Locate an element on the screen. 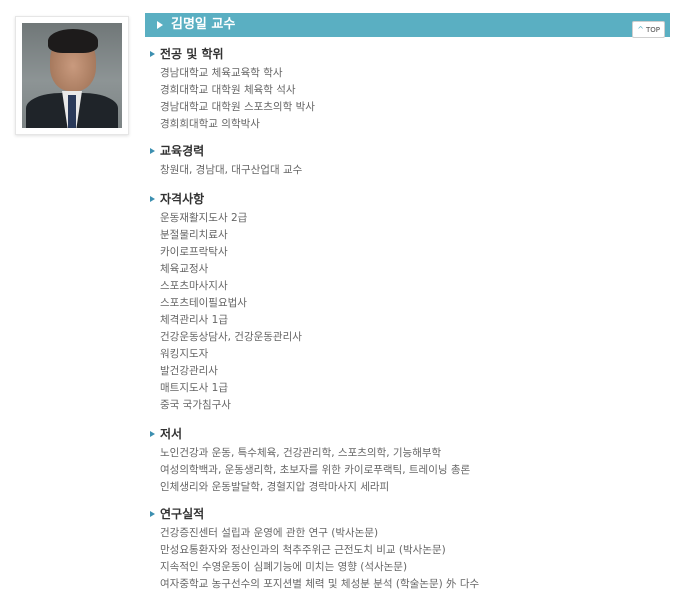  list-item: 여자중학교 농구선수의 포지션별 체력 및 체성분 분석 (학술논문) 外 다수 is located at coordinates (320, 584).